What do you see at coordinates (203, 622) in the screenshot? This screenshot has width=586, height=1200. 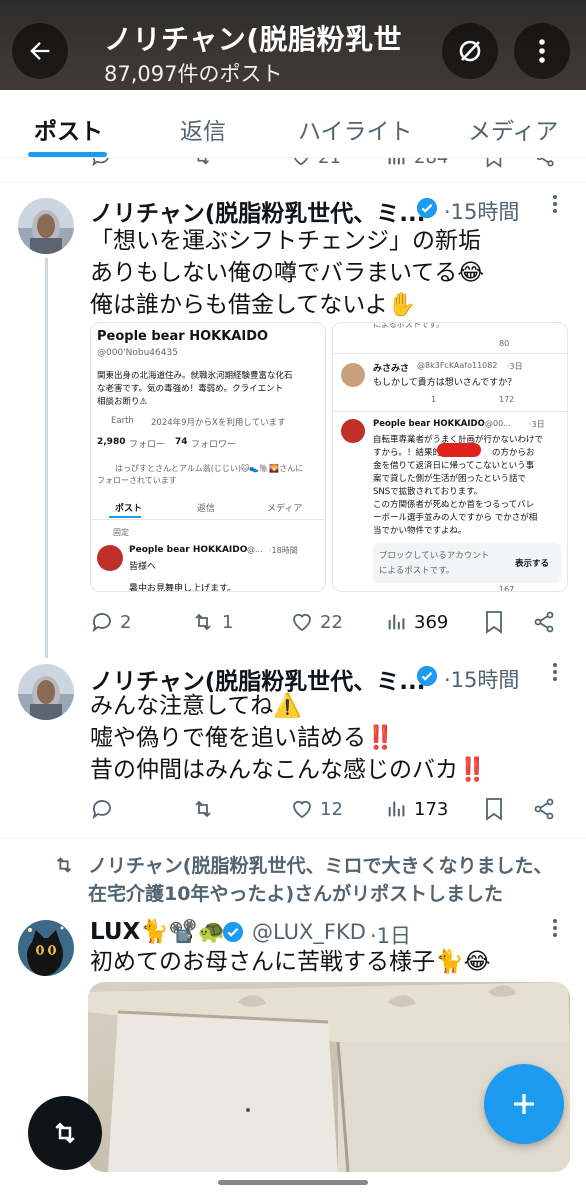 I see `repost-icon` at bounding box center [203, 622].